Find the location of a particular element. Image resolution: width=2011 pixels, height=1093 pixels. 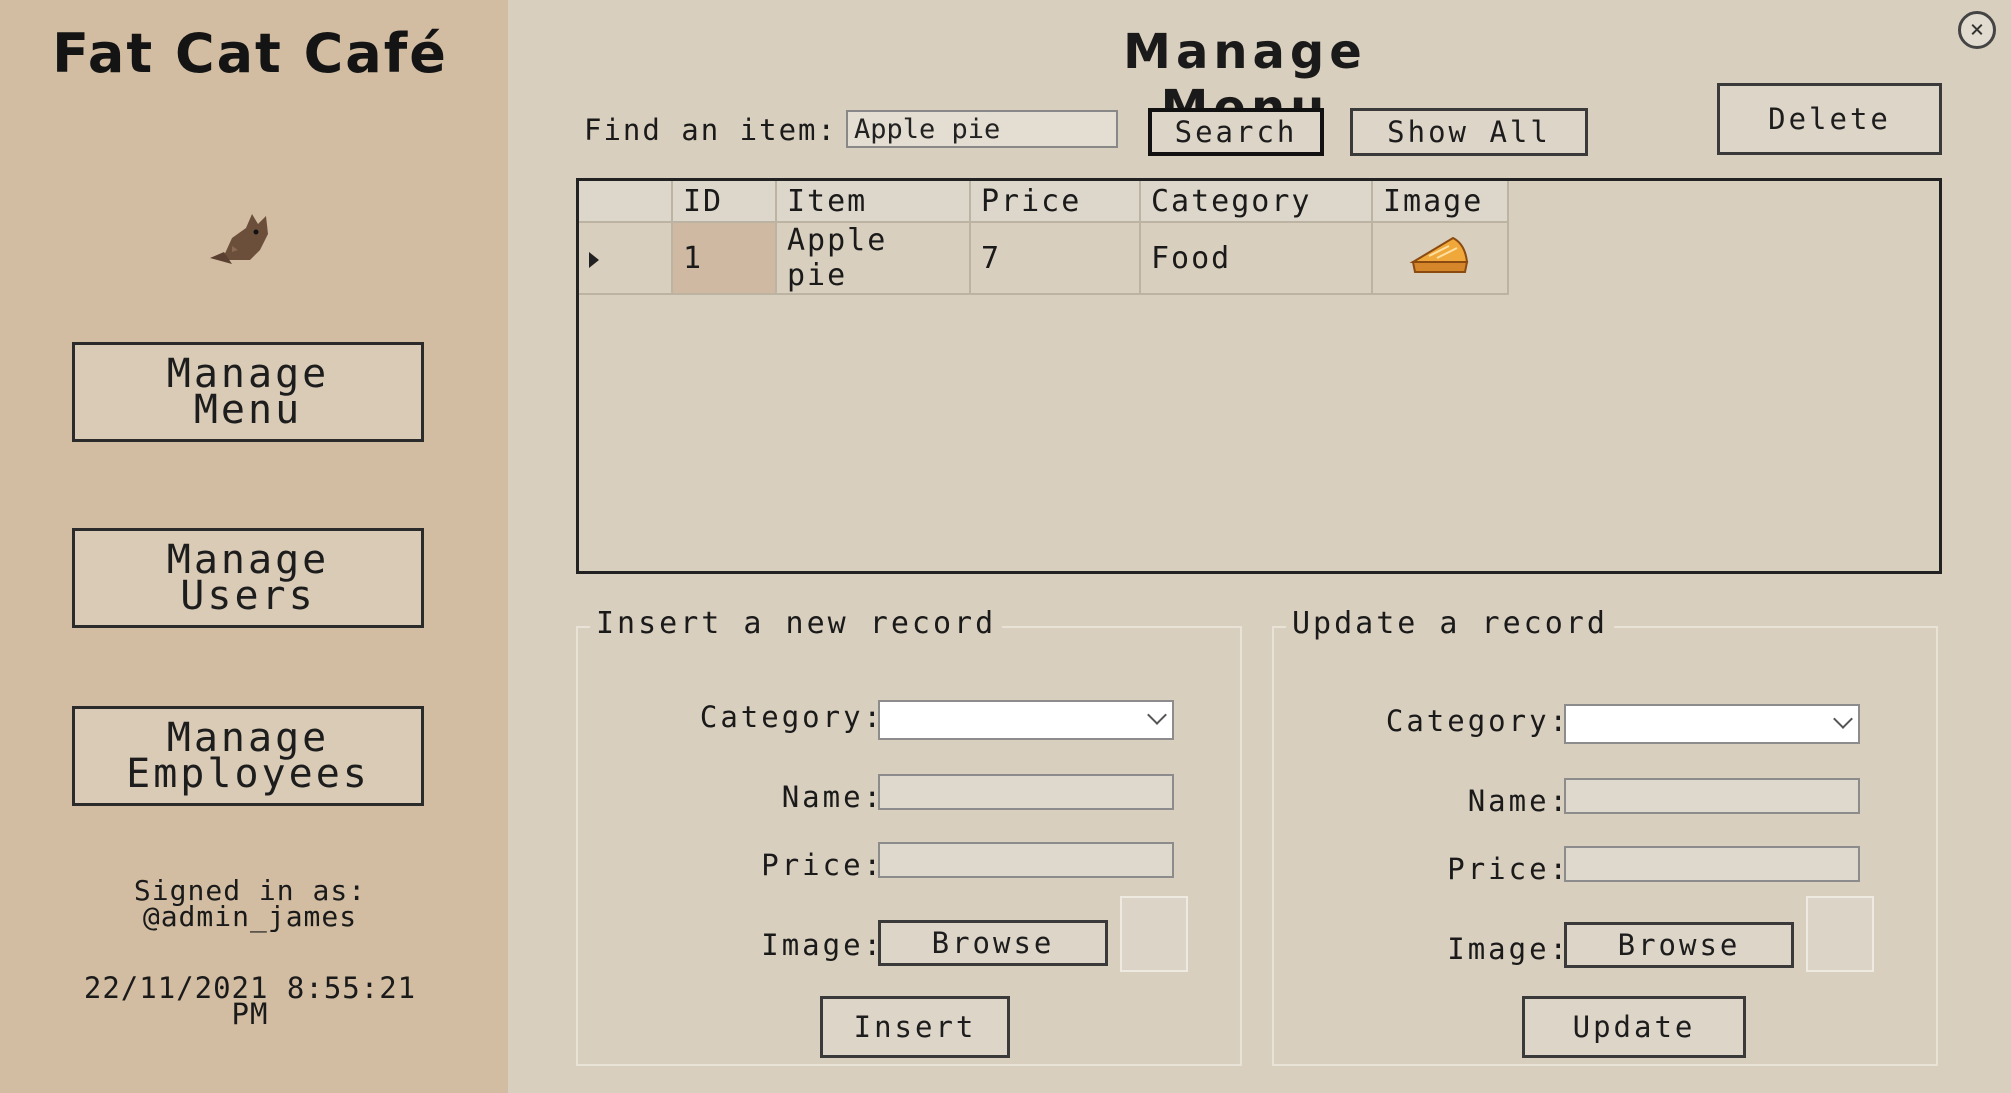

update-name-field is located at coordinates (1712, 796).